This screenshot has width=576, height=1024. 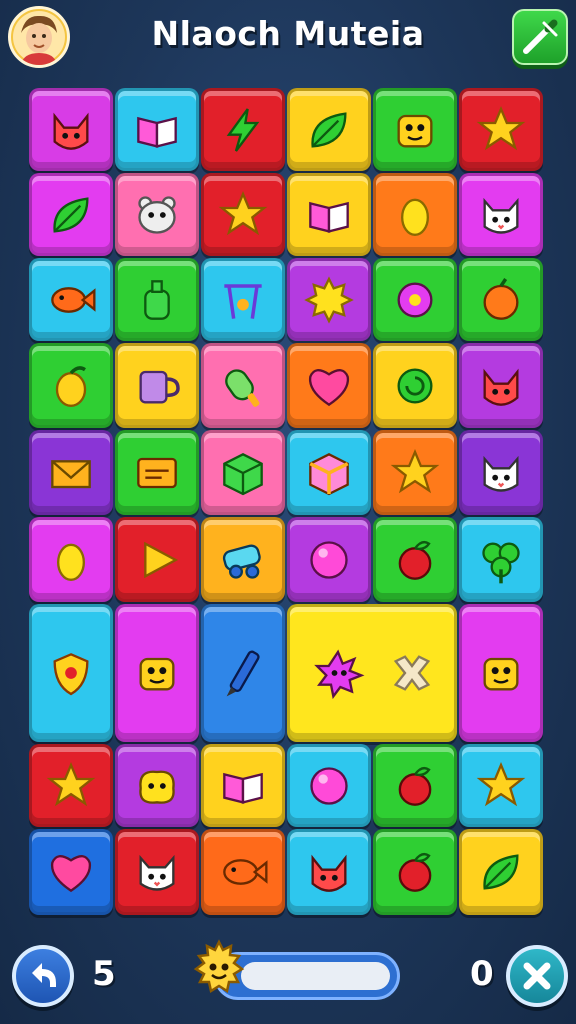 I want to click on hint-button, so click(x=540, y=37).